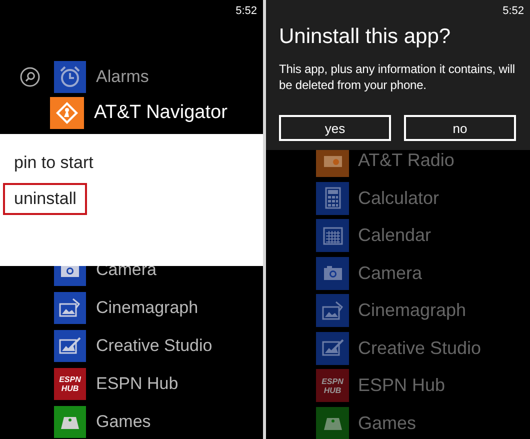 The height and width of the screenshot is (439, 530). I want to click on app-name: Calendar, so click(395, 235).